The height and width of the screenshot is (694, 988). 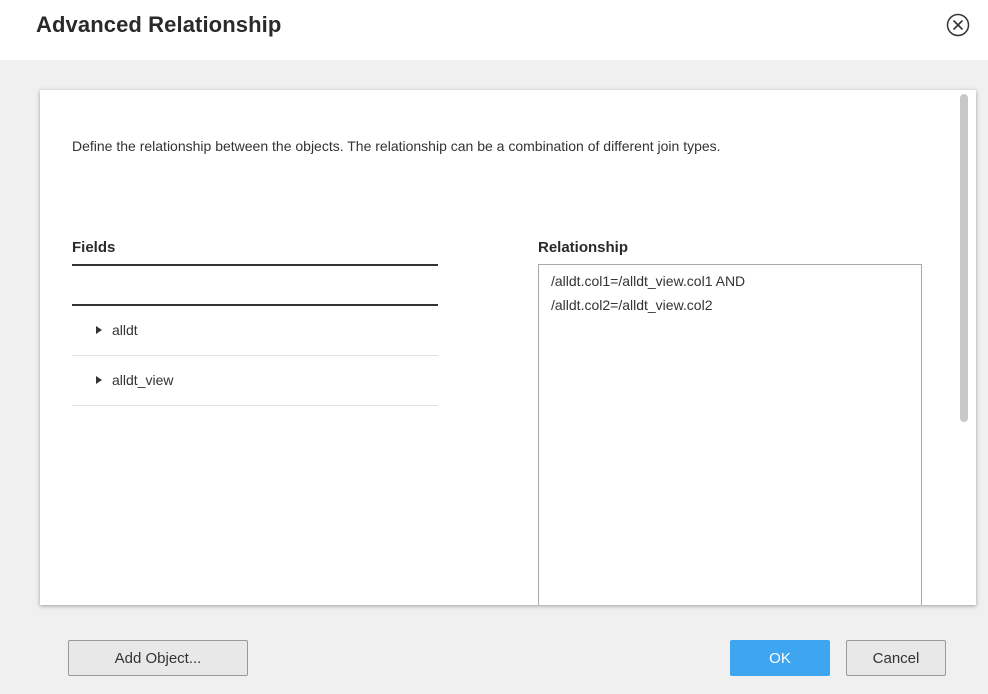 I want to click on field-item-alldt: alldt, so click(x=255, y=331).